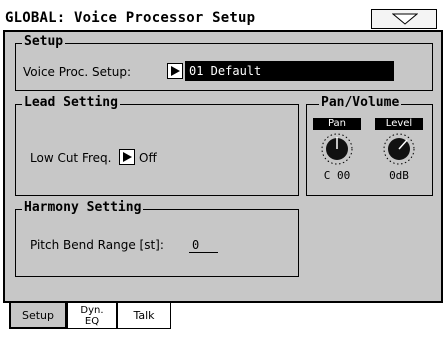  I want to click on title-bar: GLOBAL: Voice Processor Setup, so click(221, 19).